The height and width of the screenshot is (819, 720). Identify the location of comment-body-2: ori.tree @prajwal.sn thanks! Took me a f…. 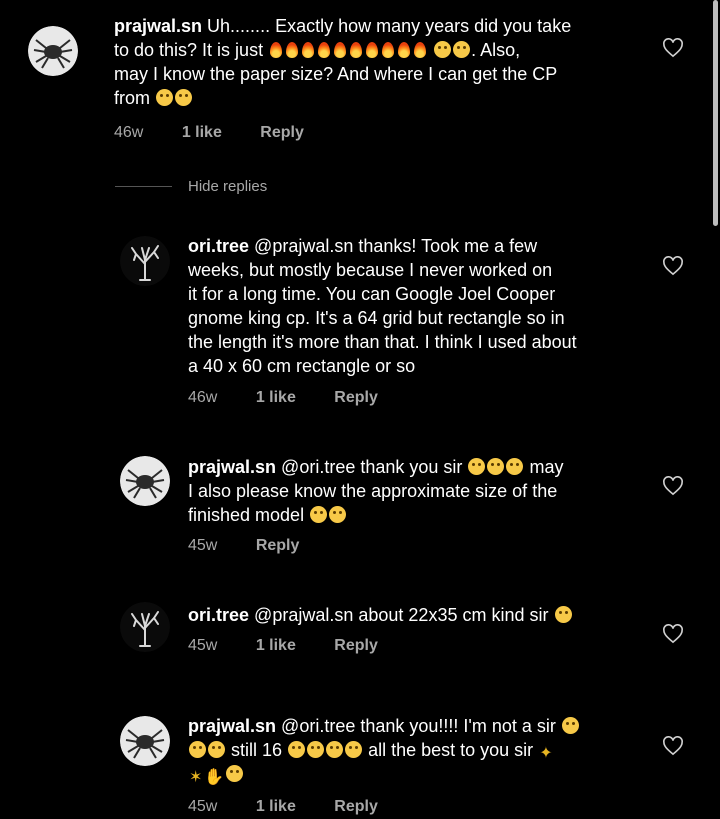
(382, 306).